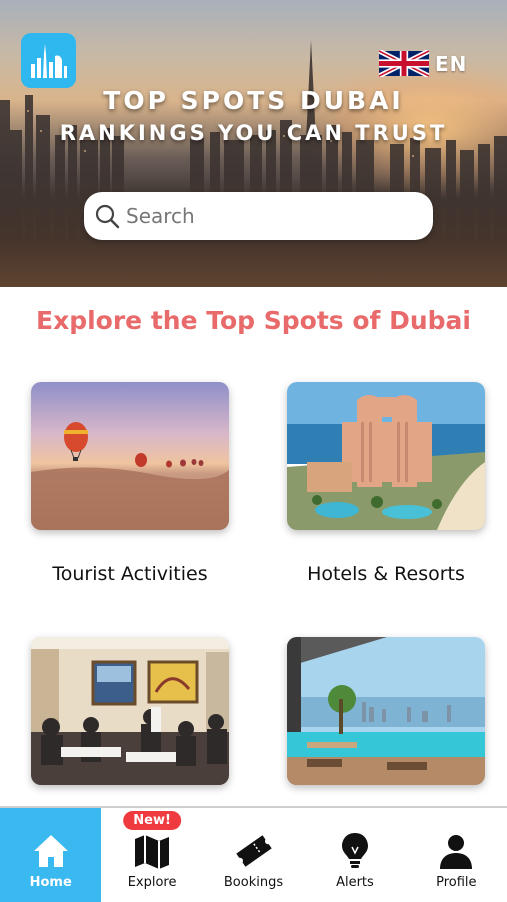  What do you see at coordinates (50, 882) in the screenshot?
I see `nav-label: Home` at bounding box center [50, 882].